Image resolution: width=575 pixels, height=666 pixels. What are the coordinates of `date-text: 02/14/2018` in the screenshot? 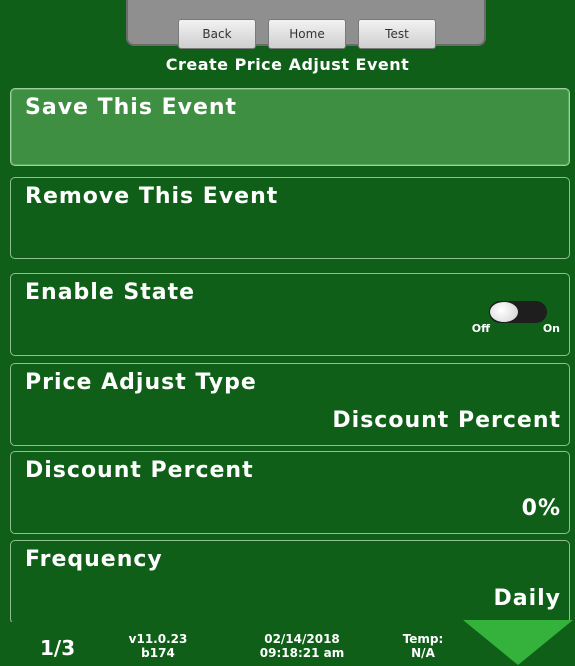 It's located at (302, 639).